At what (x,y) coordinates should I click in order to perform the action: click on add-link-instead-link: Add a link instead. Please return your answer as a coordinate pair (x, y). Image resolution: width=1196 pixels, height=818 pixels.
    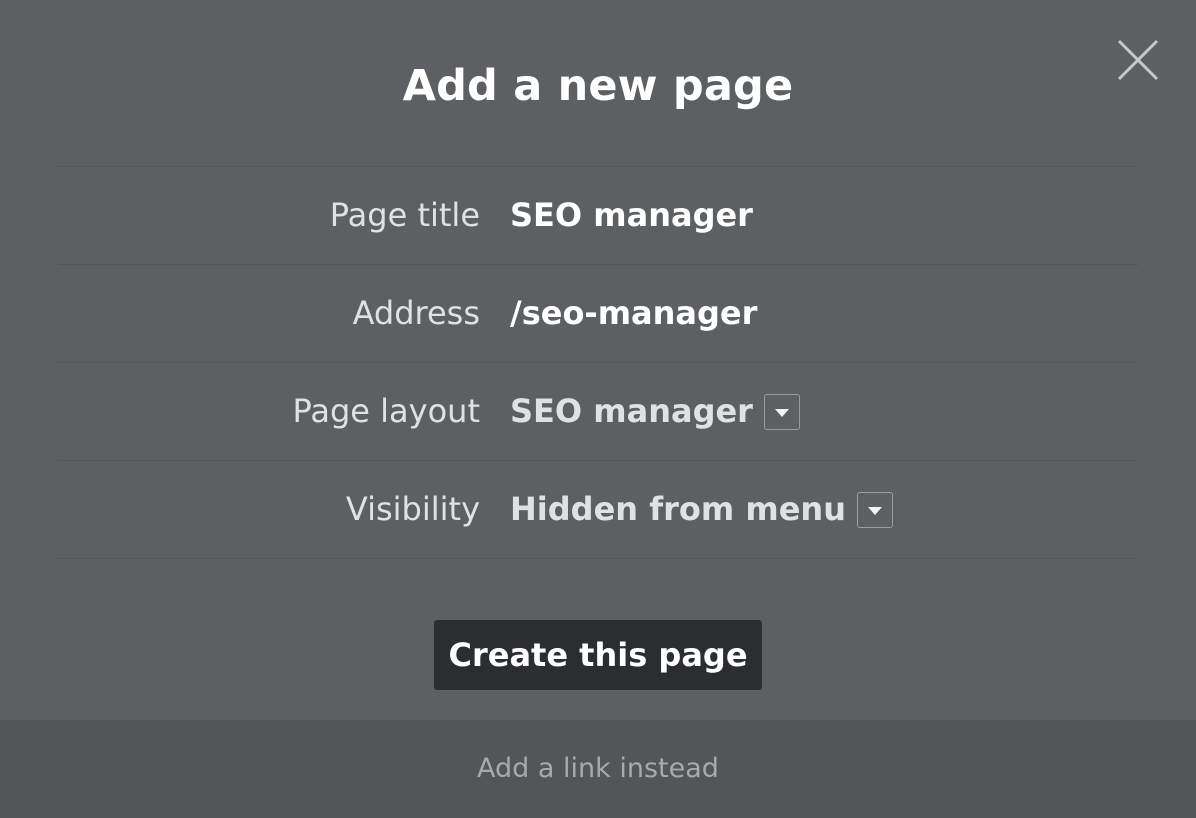
    Looking at the image, I should click on (598, 769).